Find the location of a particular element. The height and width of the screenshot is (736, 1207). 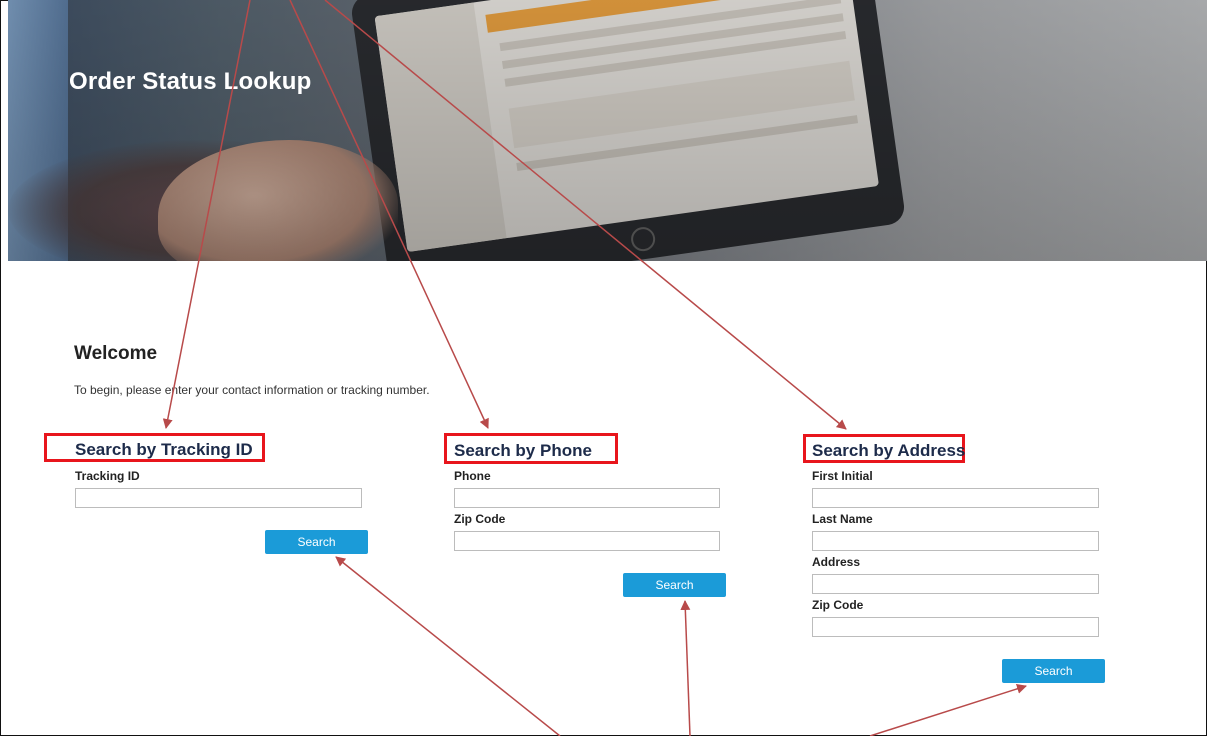

phone-zip-label: Zip Code is located at coordinates (480, 519).